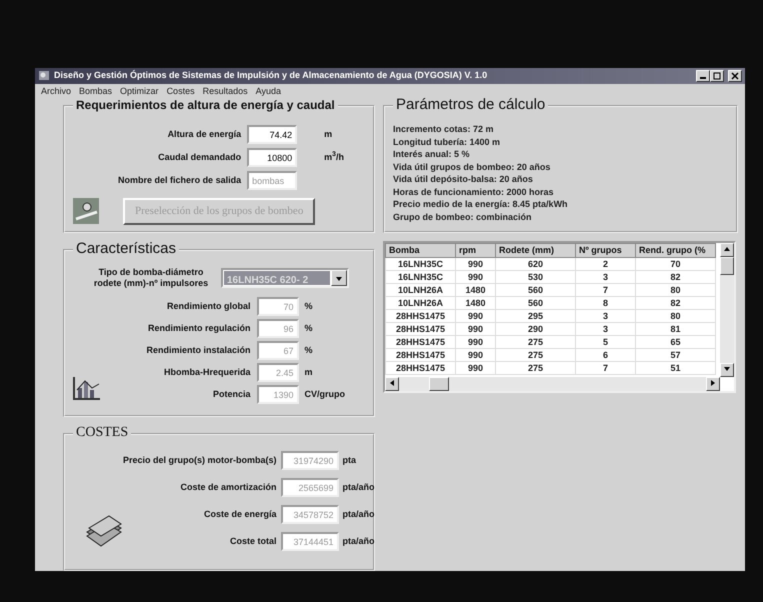 The height and width of the screenshot is (602, 763). What do you see at coordinates (205, 105) in the screenshot?
I see `section-title: Requerimientos de altura de energía y caudal` at bounding box center [205, 105].